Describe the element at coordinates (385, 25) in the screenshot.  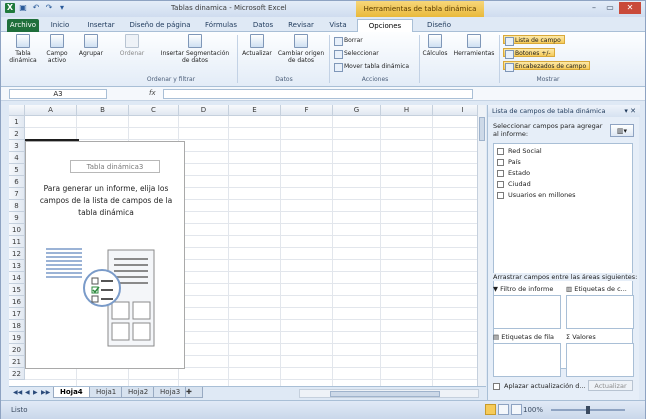
I see `tab-opciones: Opciones` at that location.